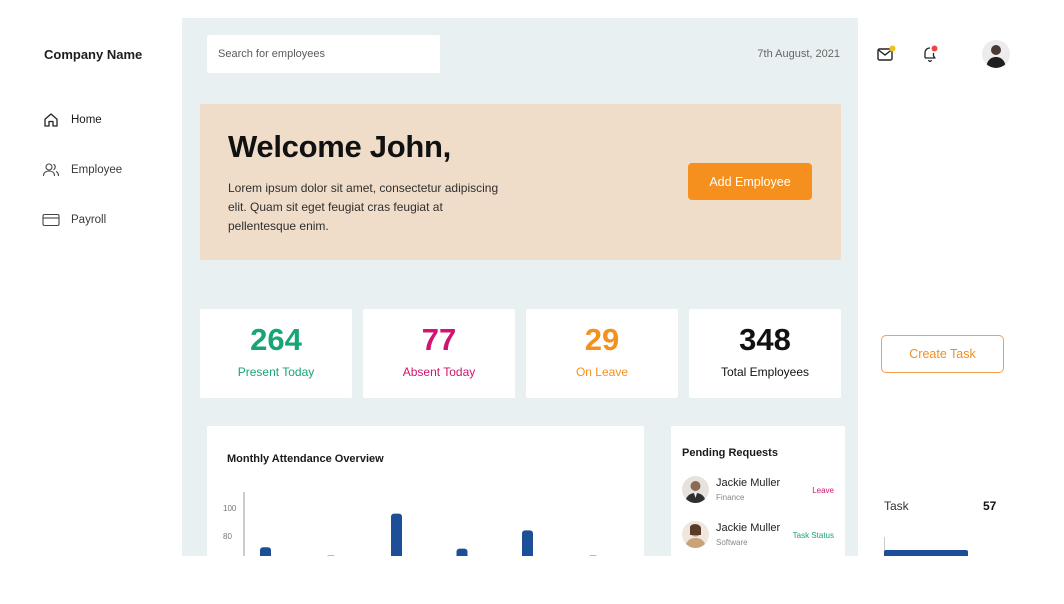 This screenshot has width=1064, height=604. What do you see at coordinates (230, 508) in the screenshot?
I see `y-tick-label: 100` at bounding box center [230, 508].